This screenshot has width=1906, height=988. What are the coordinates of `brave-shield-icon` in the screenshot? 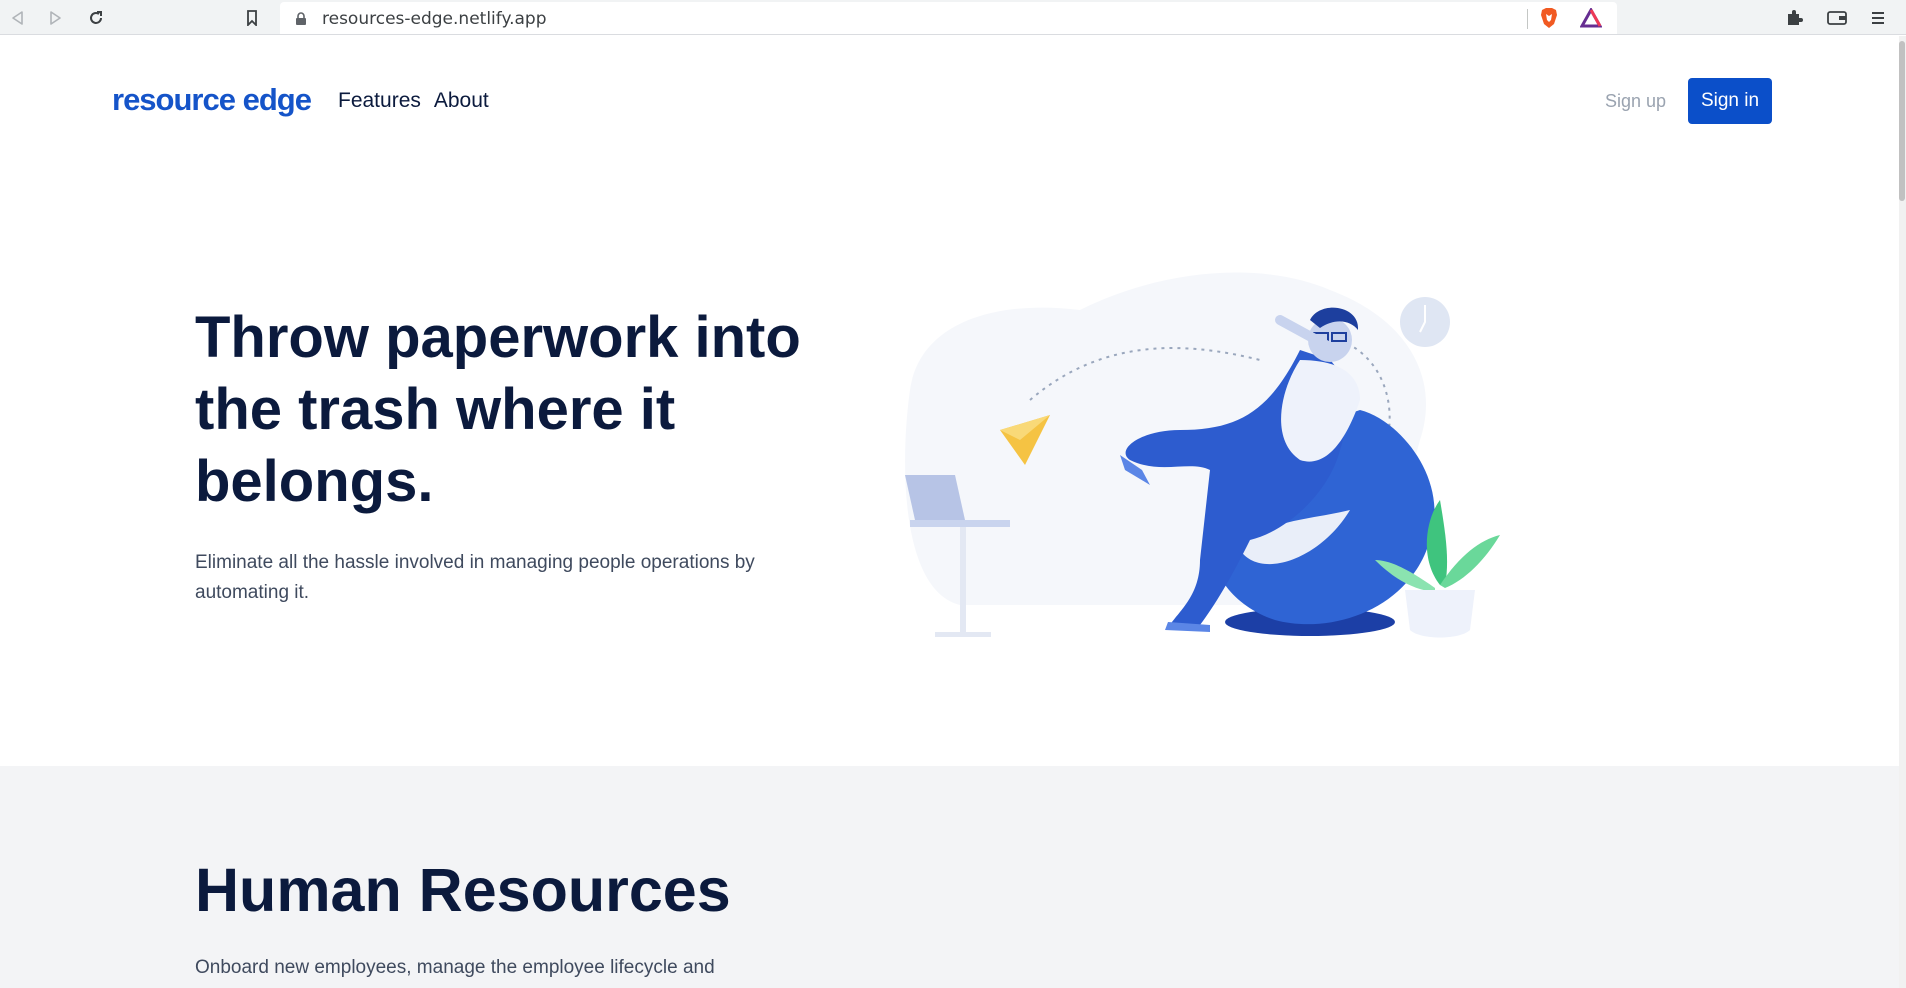 It's located at (1549, 18).